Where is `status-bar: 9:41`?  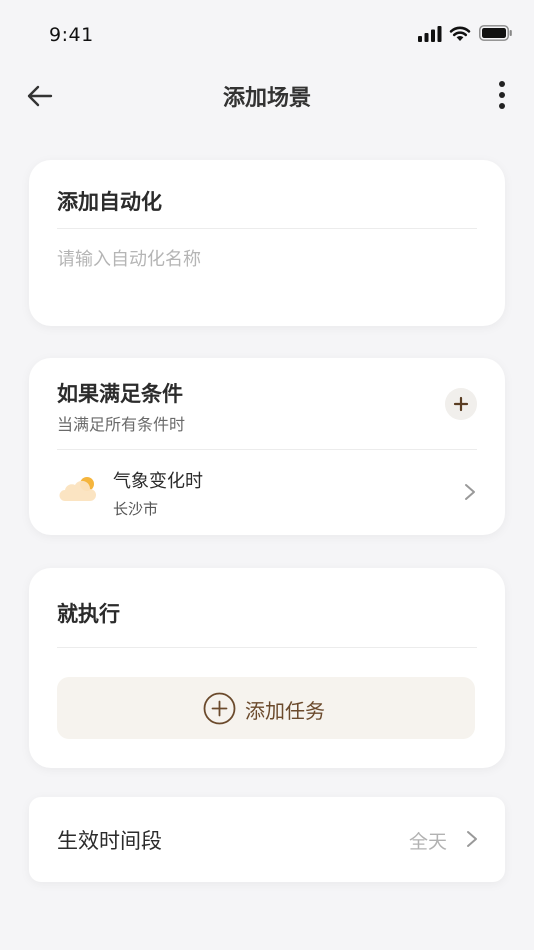 status-bar: 9:41 is located at coordinates (267, 33).